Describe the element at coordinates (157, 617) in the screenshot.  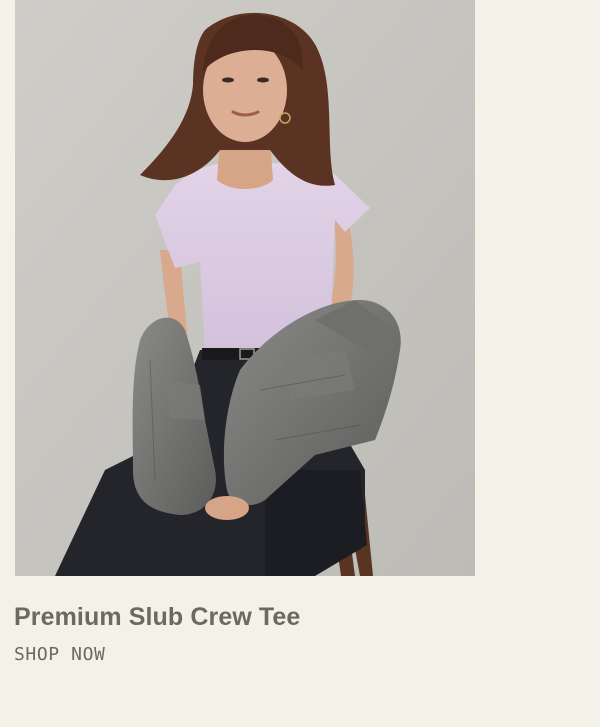
I see `product-title: Premium Slub Crew Tee` at that location.